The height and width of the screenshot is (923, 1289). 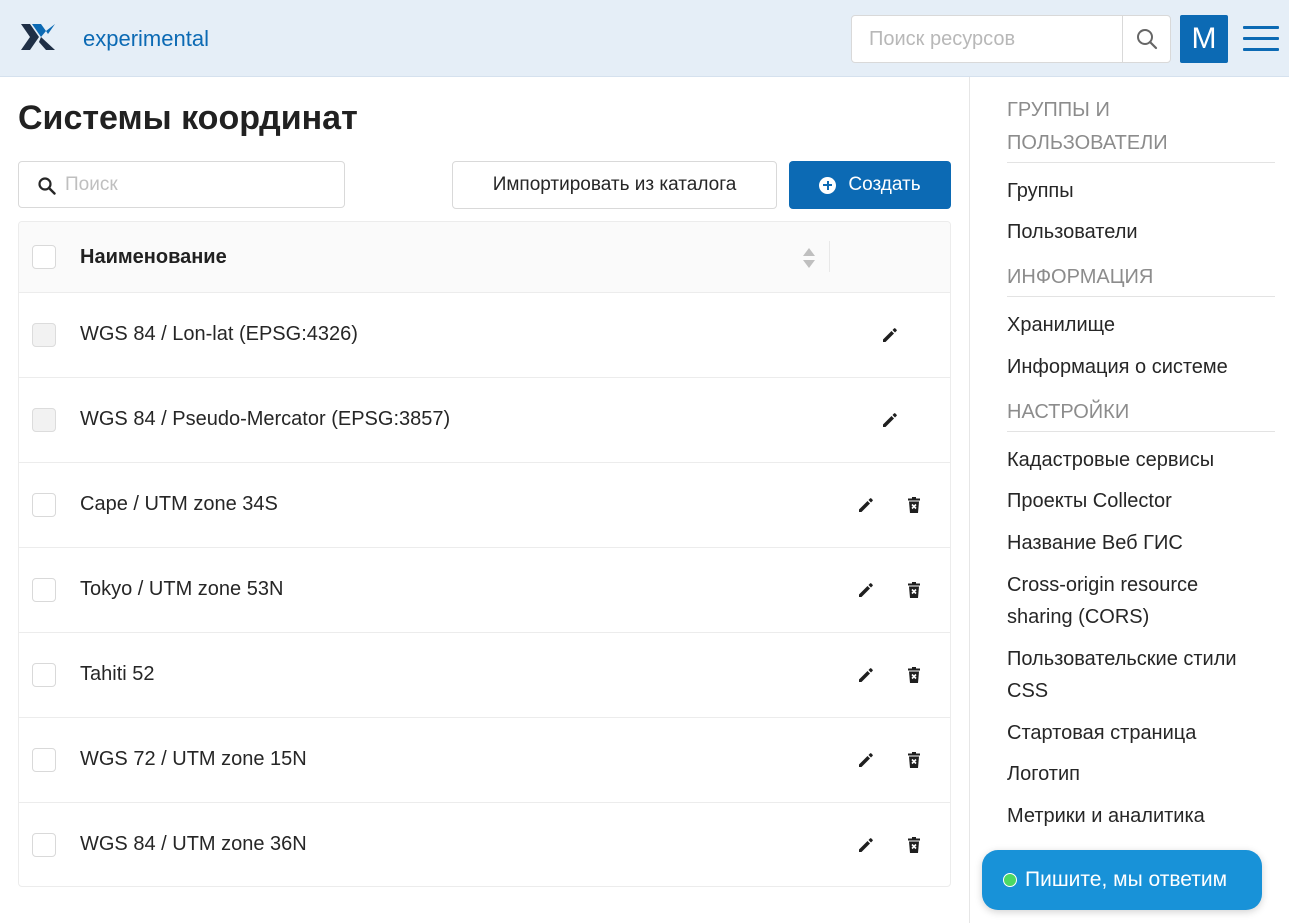 I want to click on row-name: Tokyo / UTM zone 53N, so click(x=181, y=589).